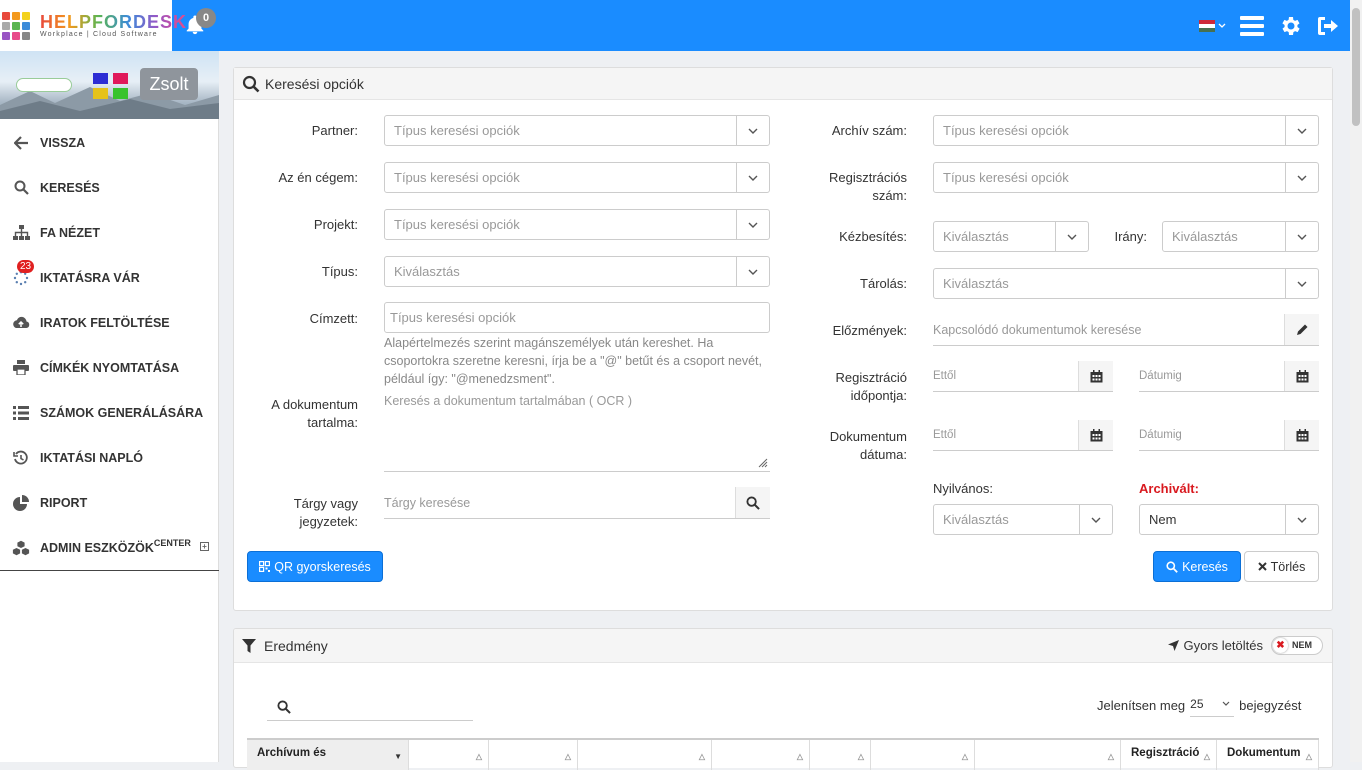  What do you see at coordinates (335, 224) in the screenshot?
I see `project-label: Projekt:` at bounding box center [335, 224].